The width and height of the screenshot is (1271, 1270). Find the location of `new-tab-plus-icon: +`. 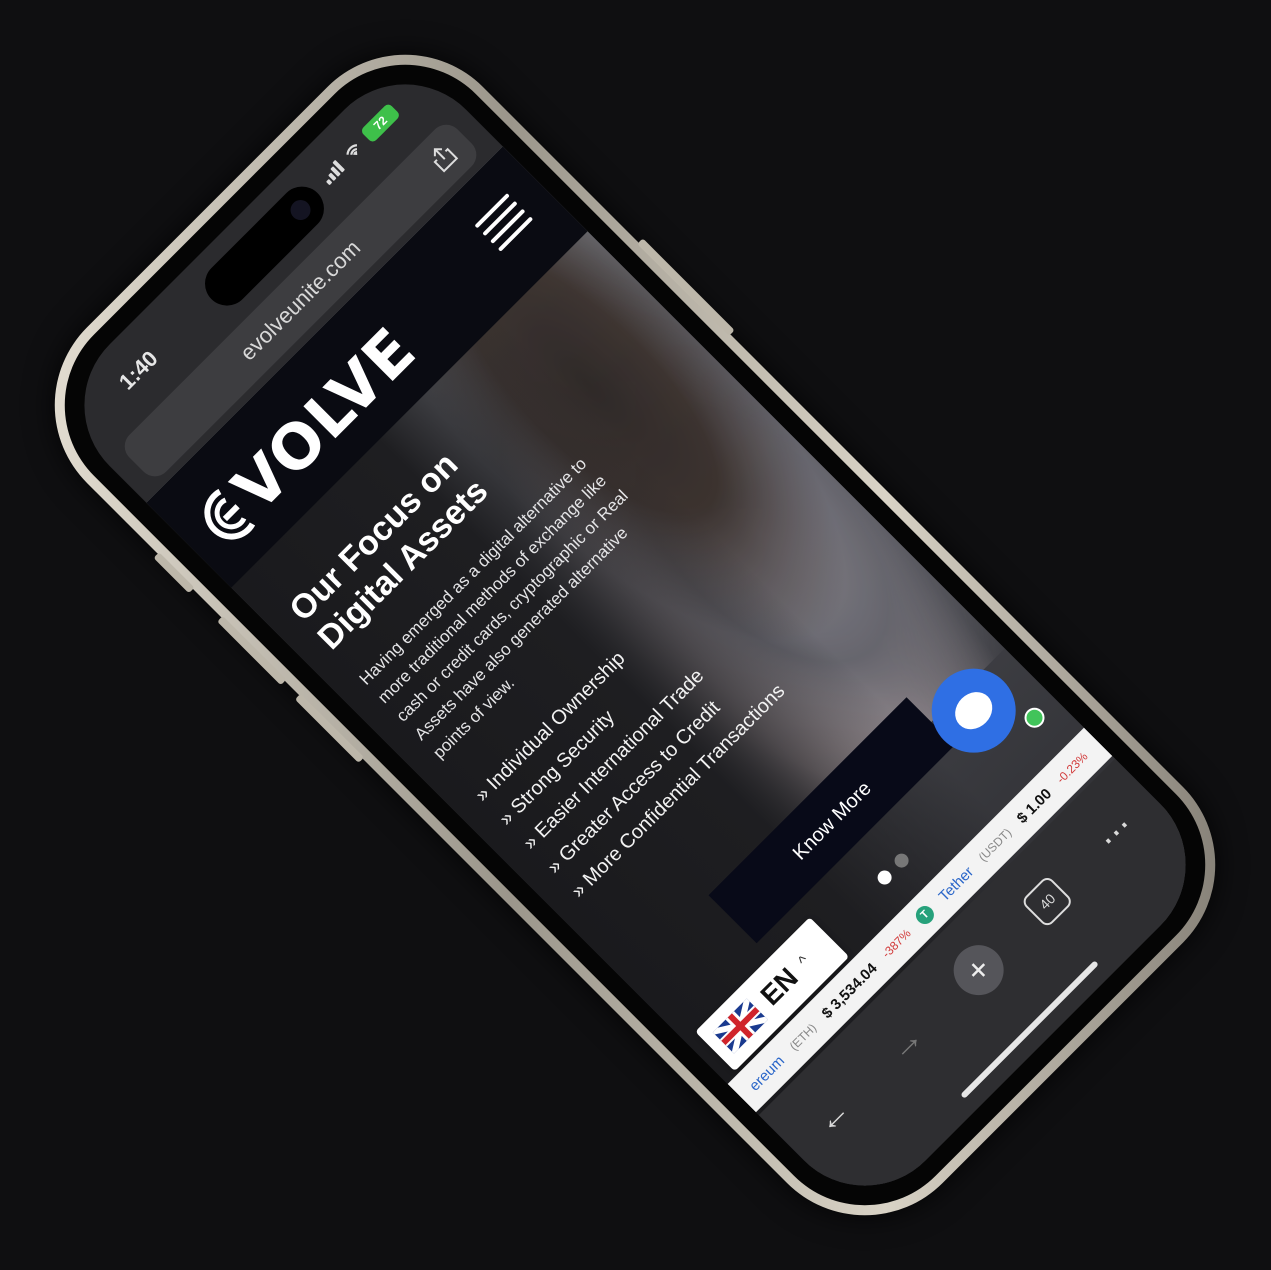

new-tab-plus-icon: + is located at coordinates (978, 970).